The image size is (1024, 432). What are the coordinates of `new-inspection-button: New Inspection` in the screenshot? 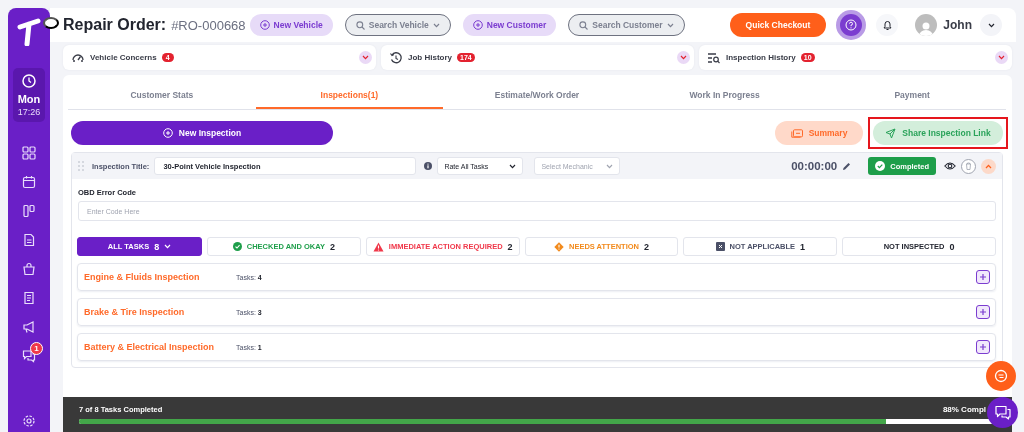 It's located at (202, 133).